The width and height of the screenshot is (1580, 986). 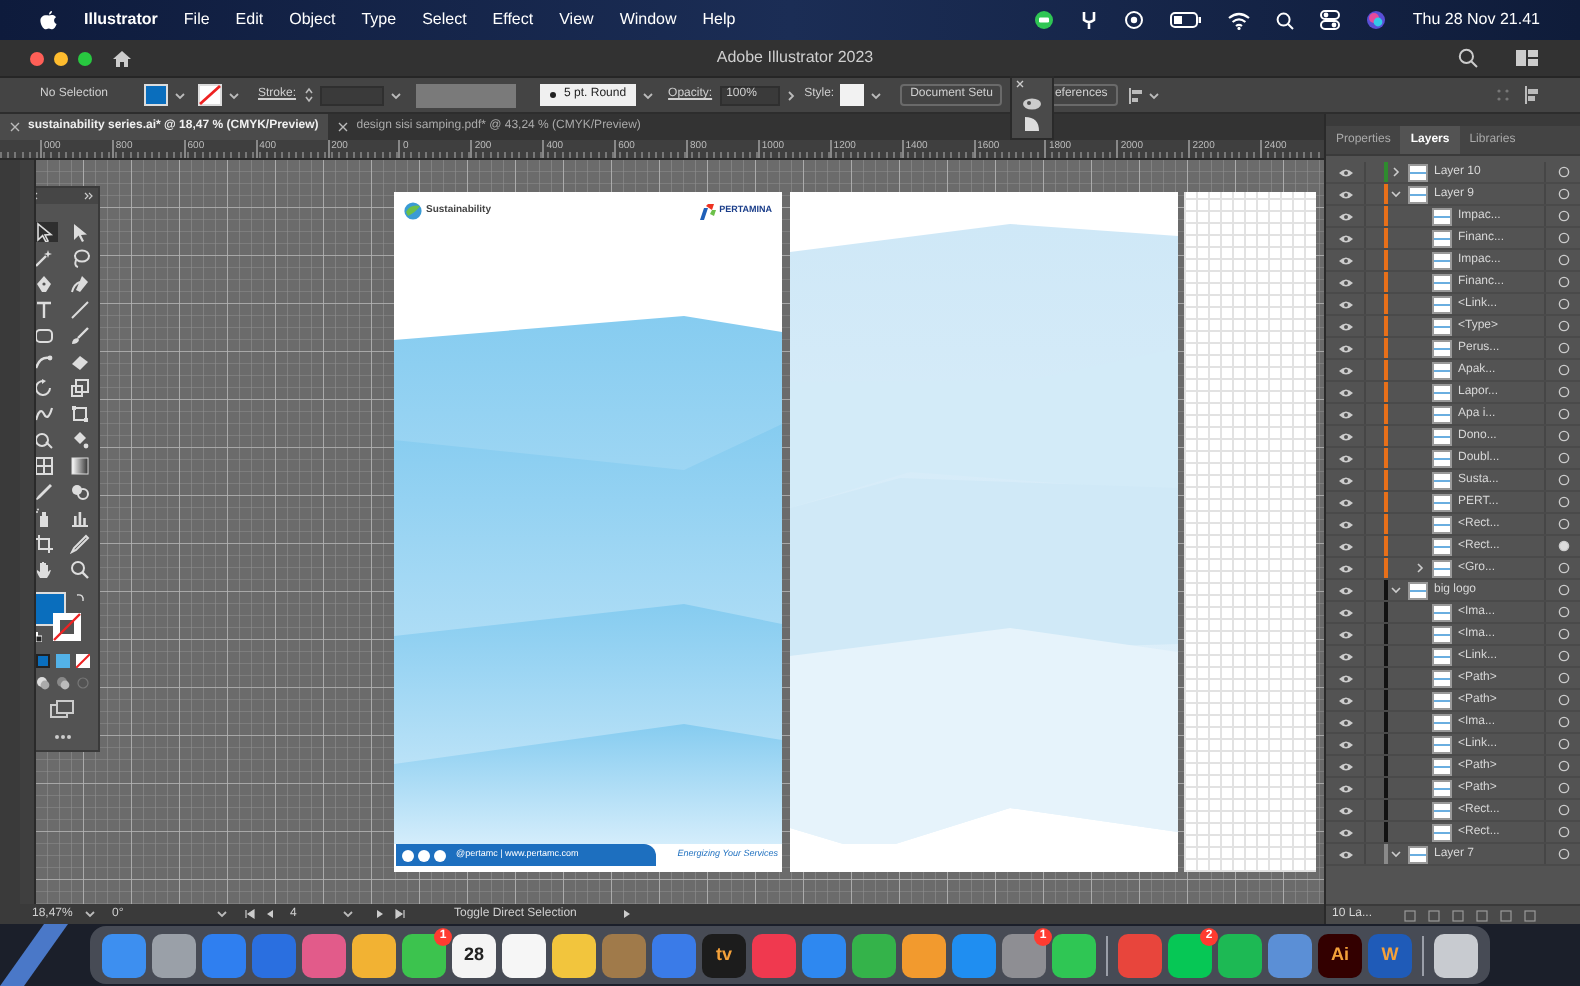 I want to click on workspace-icon, so click(x=1527, y=58).